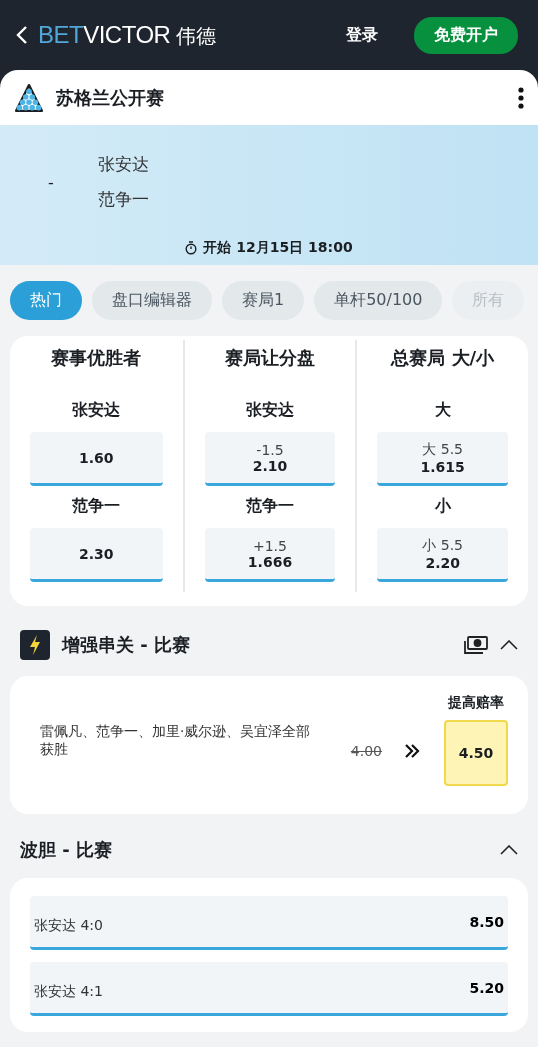  Describe the element at coordinates (476, 753) in the screenshot. I see `boosted-odds-button: 4.50` at that location.